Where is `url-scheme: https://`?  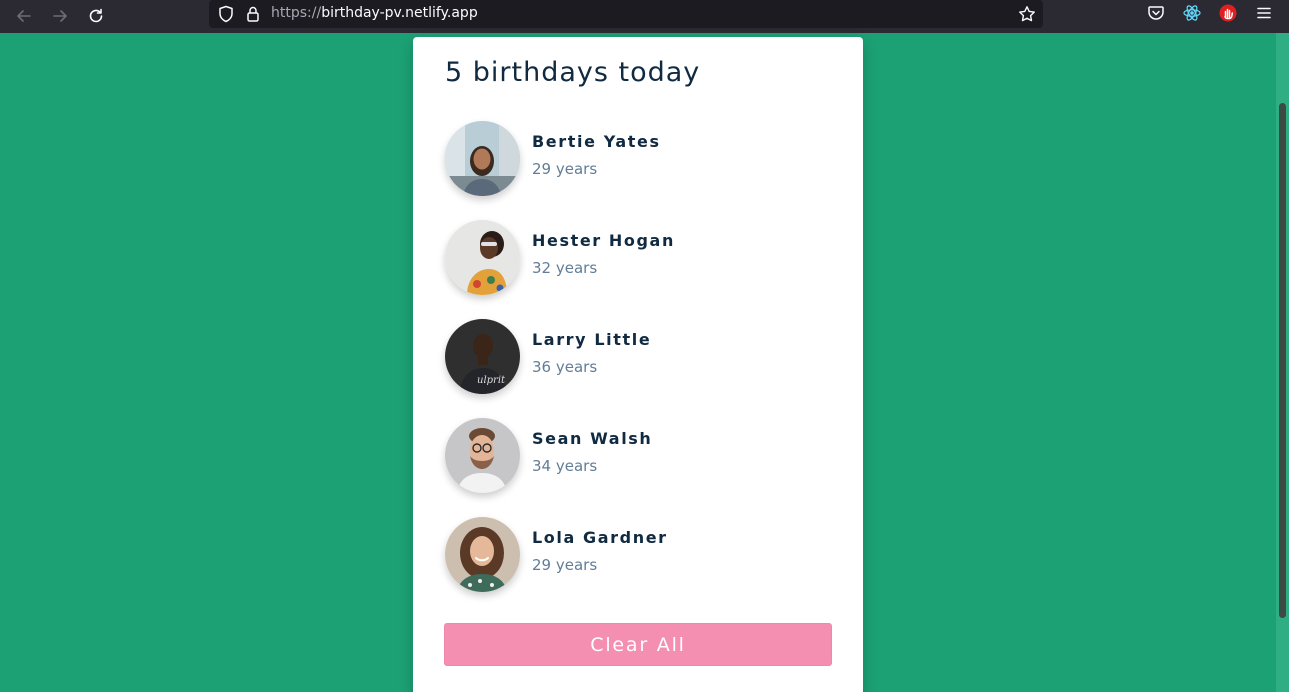 url-scheme: https:// is located at coordinates (296, 13).